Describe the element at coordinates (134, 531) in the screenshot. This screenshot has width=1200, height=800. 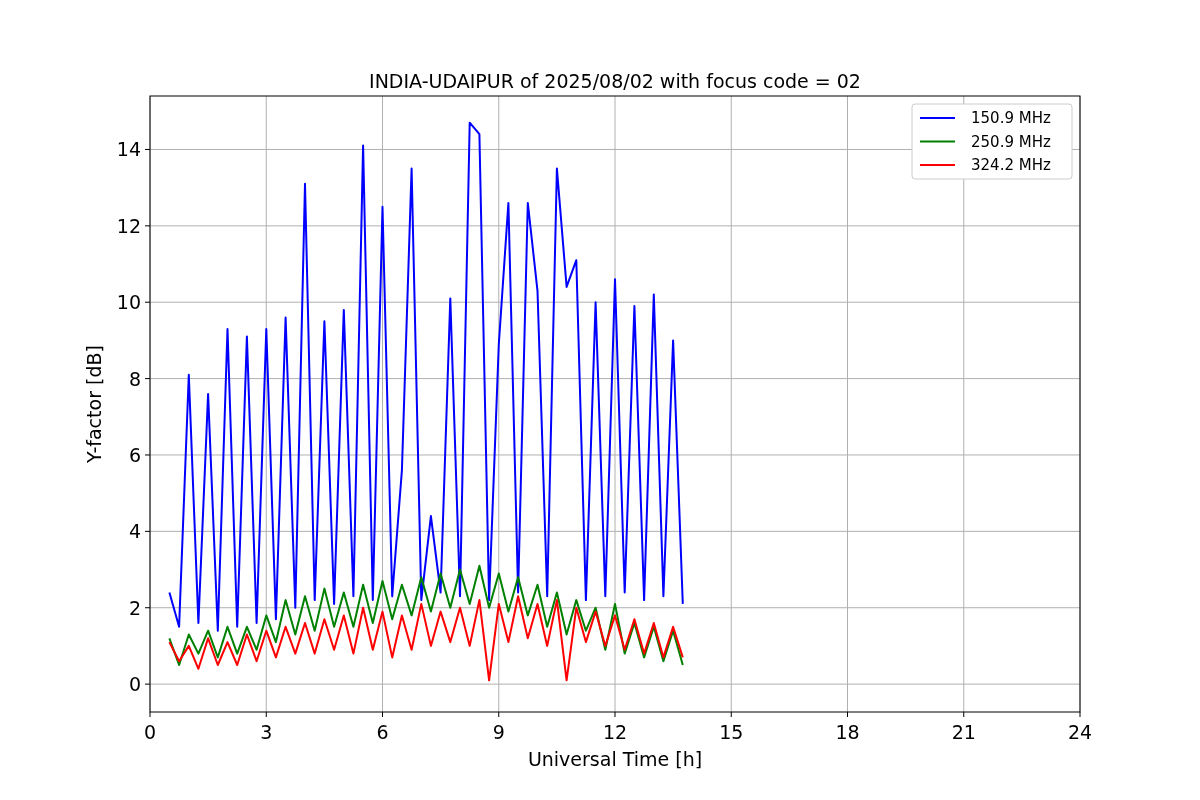
I see `y-tick-label: 4` at that location.